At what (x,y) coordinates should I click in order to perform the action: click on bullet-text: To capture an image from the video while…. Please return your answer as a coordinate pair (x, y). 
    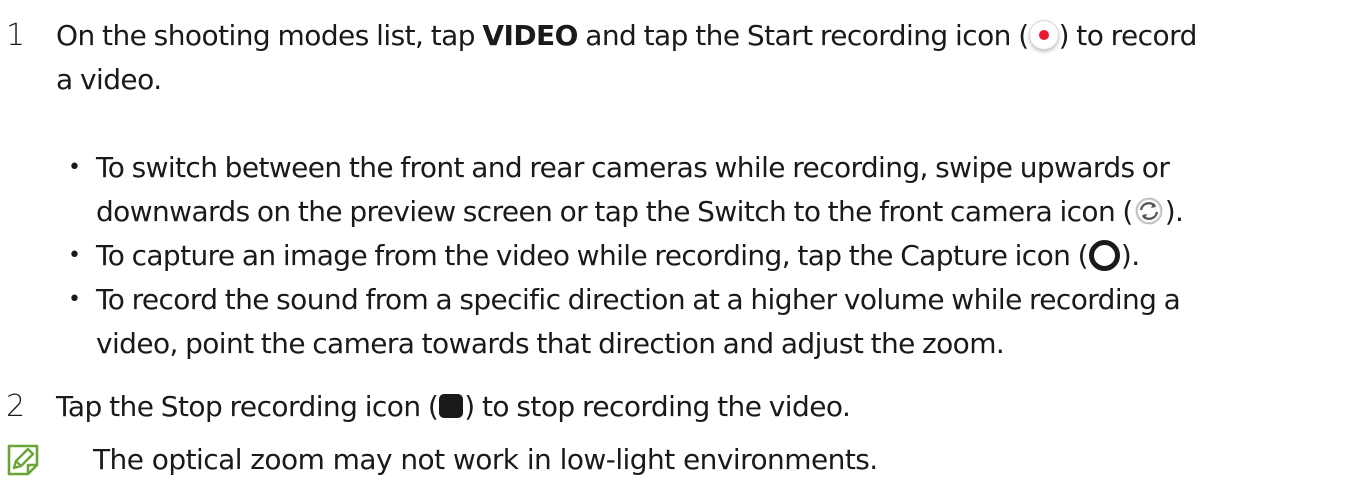
    Looking at the image, I should click on (592, 255).